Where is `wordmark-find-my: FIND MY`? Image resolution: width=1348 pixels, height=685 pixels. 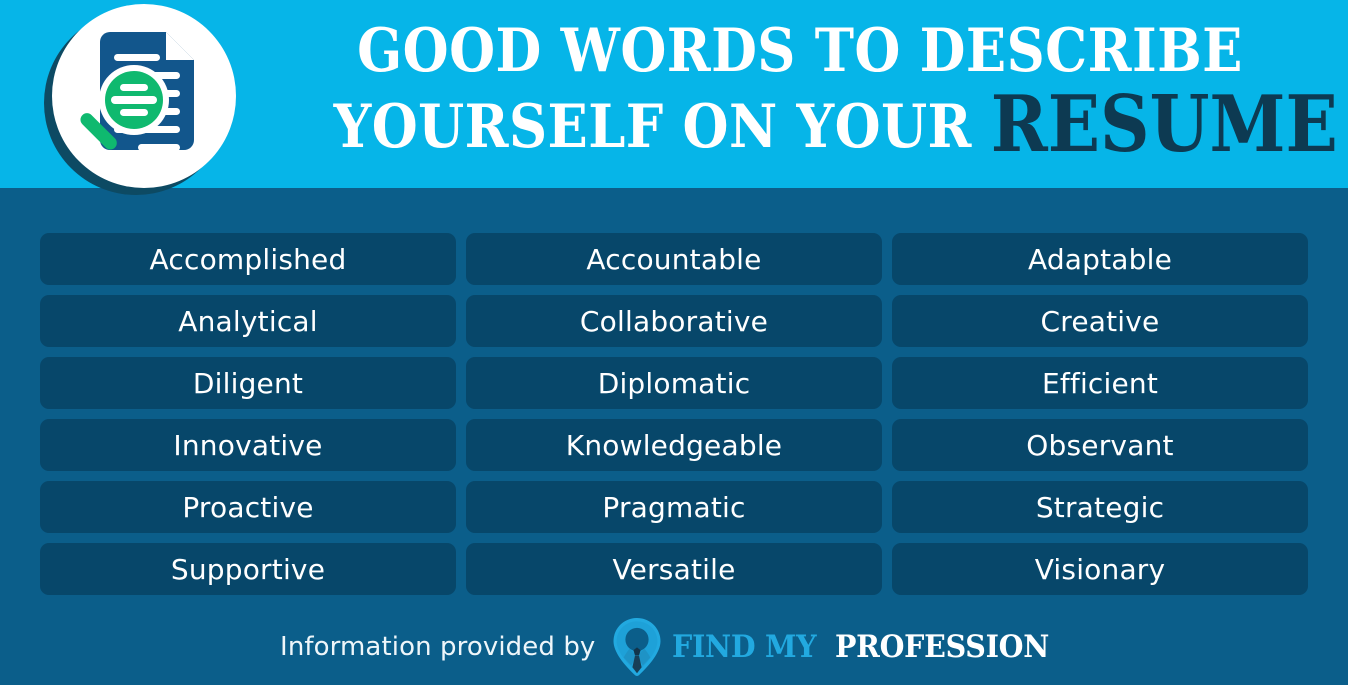 wordmark-find-my: FIND MY is located at coordinates (744, 646).